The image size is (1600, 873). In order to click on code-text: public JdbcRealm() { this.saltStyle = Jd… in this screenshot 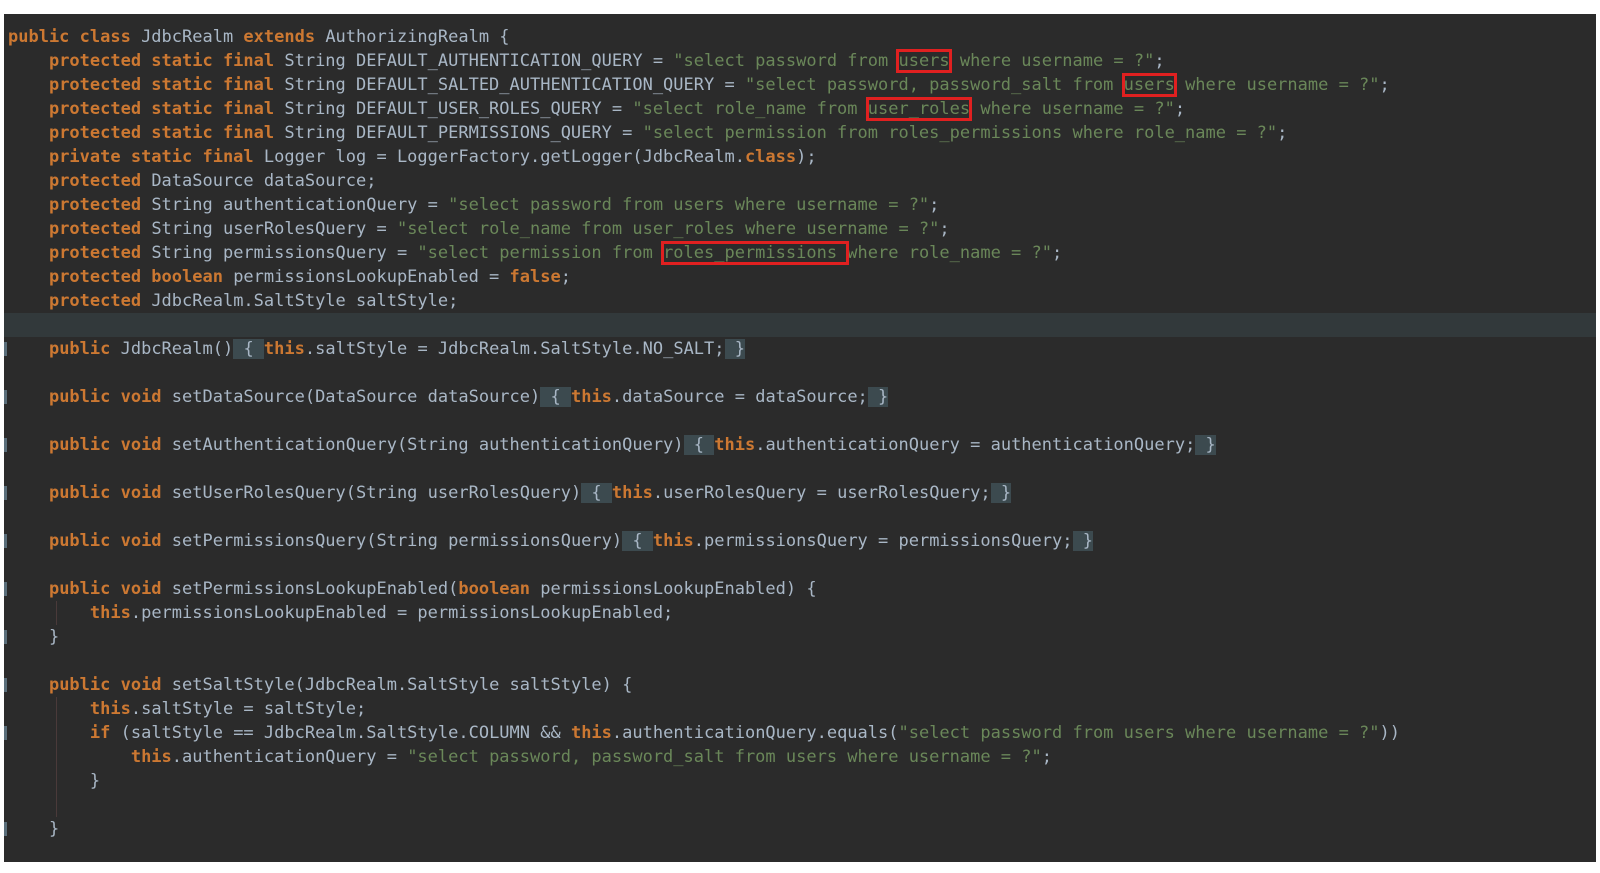, I will do `click(376, 349)`.